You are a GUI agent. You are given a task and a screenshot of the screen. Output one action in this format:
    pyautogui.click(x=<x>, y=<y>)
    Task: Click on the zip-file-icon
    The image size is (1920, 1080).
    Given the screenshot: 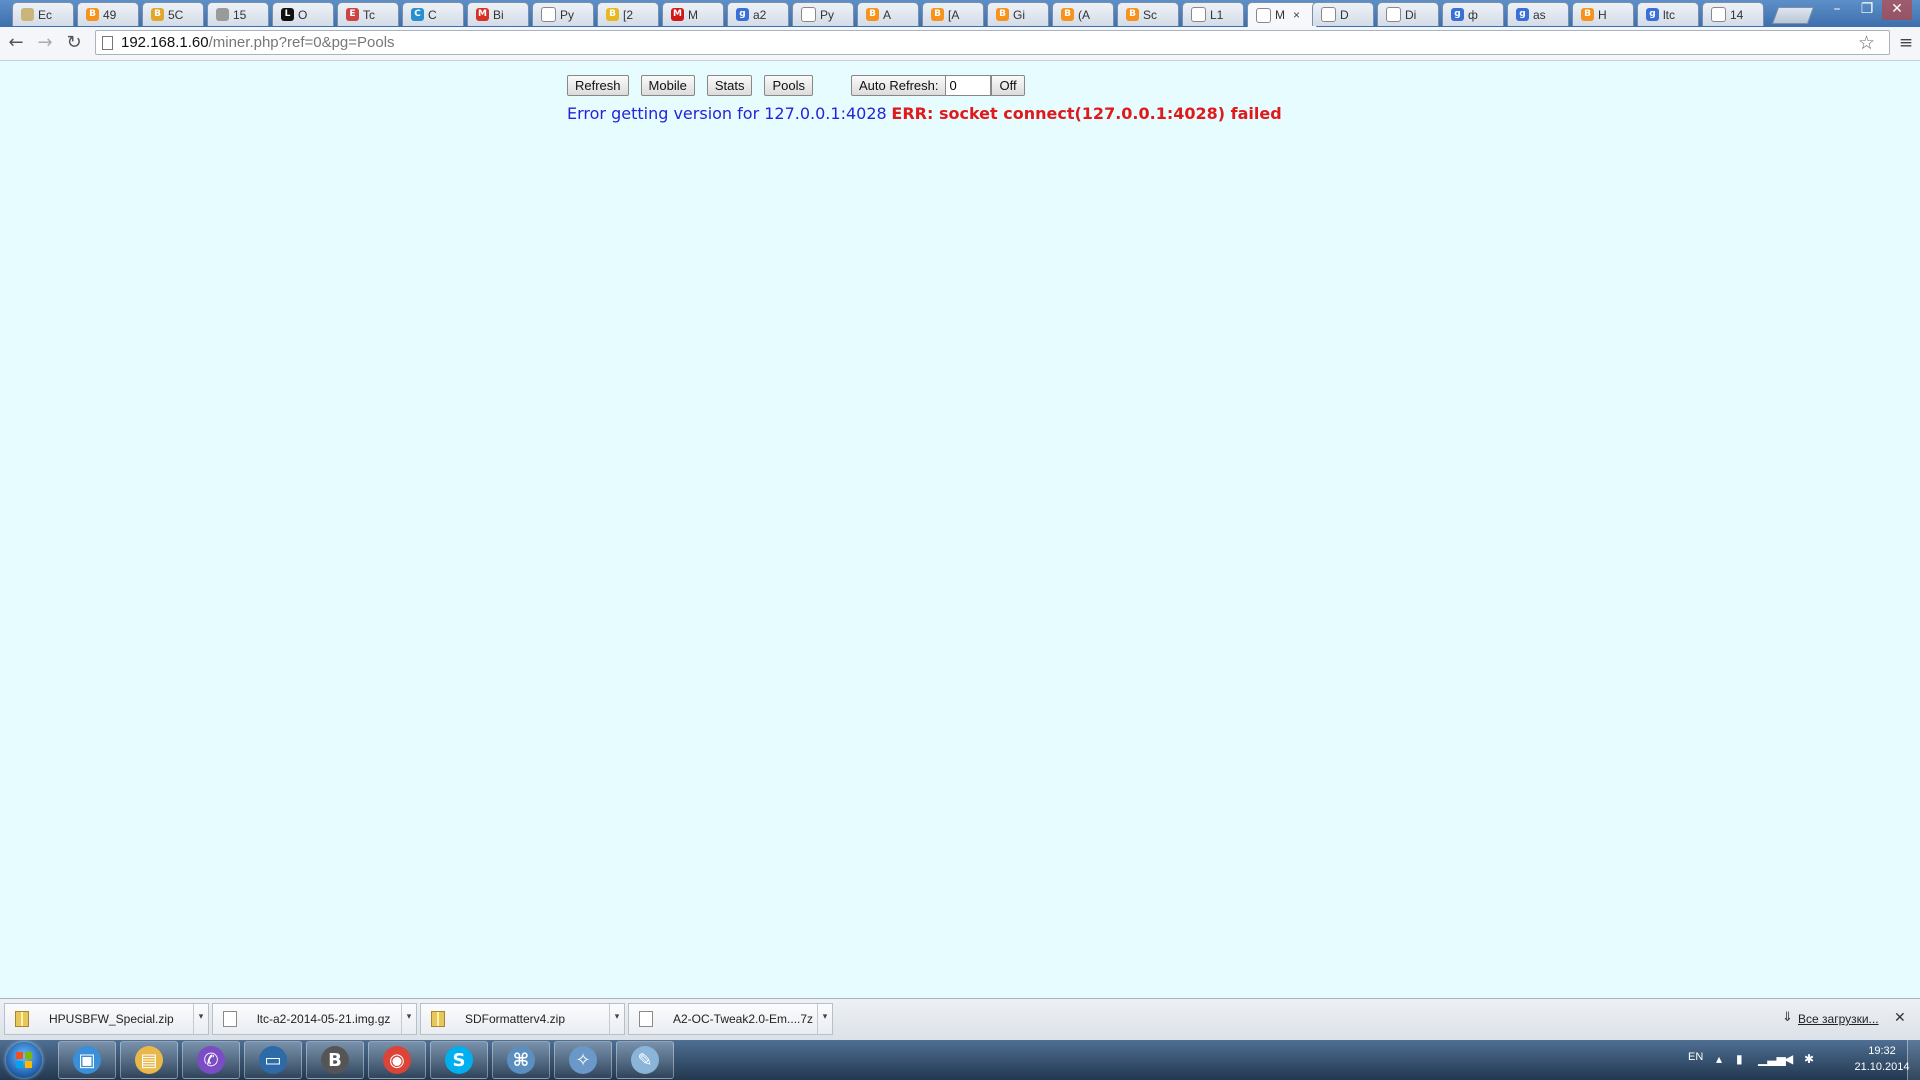 What is the action you would take?
    pyautogui.click(x=438, y=1019)
    